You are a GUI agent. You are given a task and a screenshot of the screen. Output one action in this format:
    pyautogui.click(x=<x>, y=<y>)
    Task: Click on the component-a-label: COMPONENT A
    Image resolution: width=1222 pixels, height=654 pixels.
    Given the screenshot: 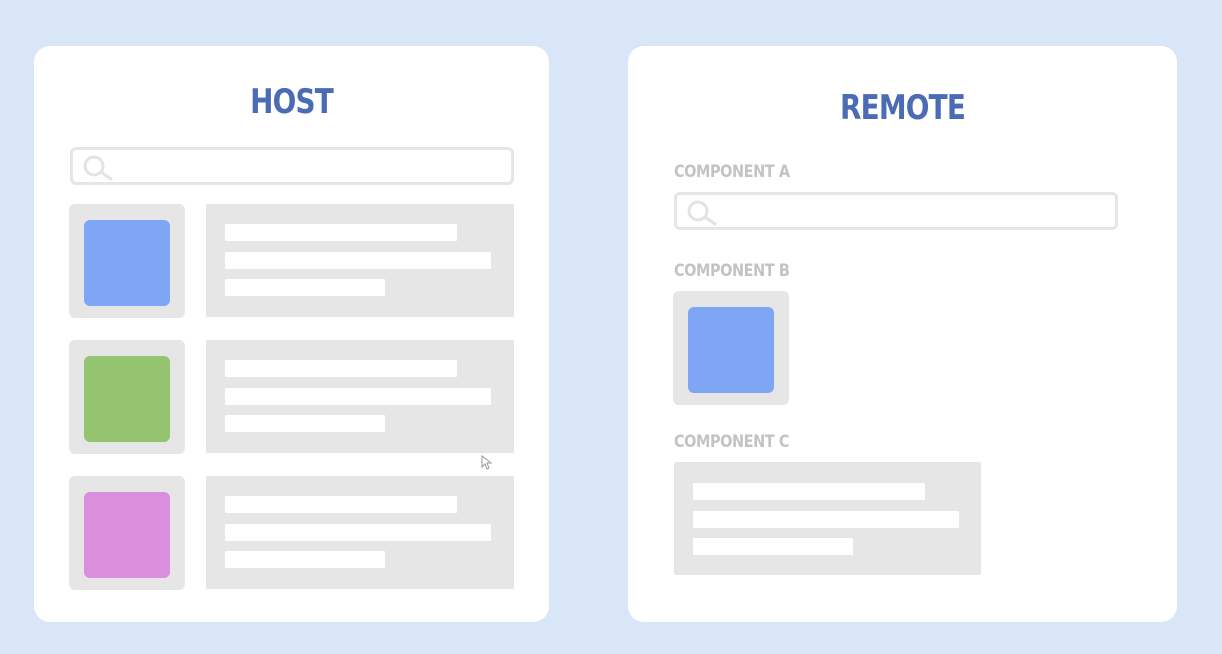 What is the action you would take?
    pyautogui.click(x=732, y=172)
    